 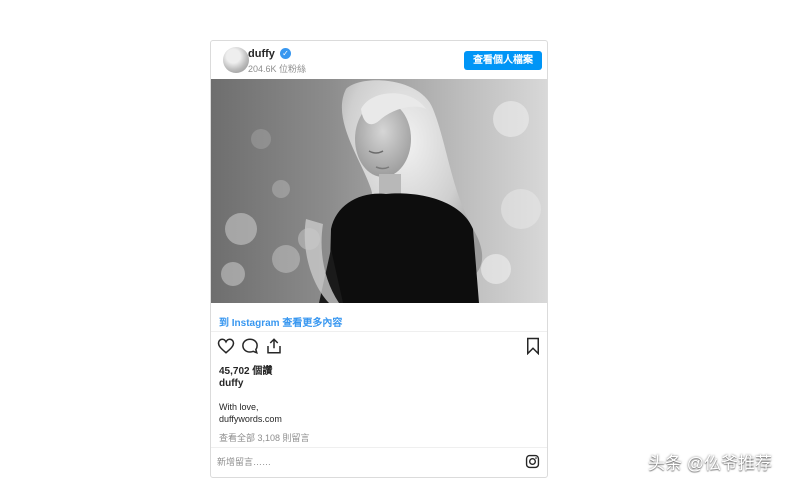 What do you see at coordinates (239, 407) in the screenshot?
I see `caption-line: With love,` at bounding box center [239, 407].